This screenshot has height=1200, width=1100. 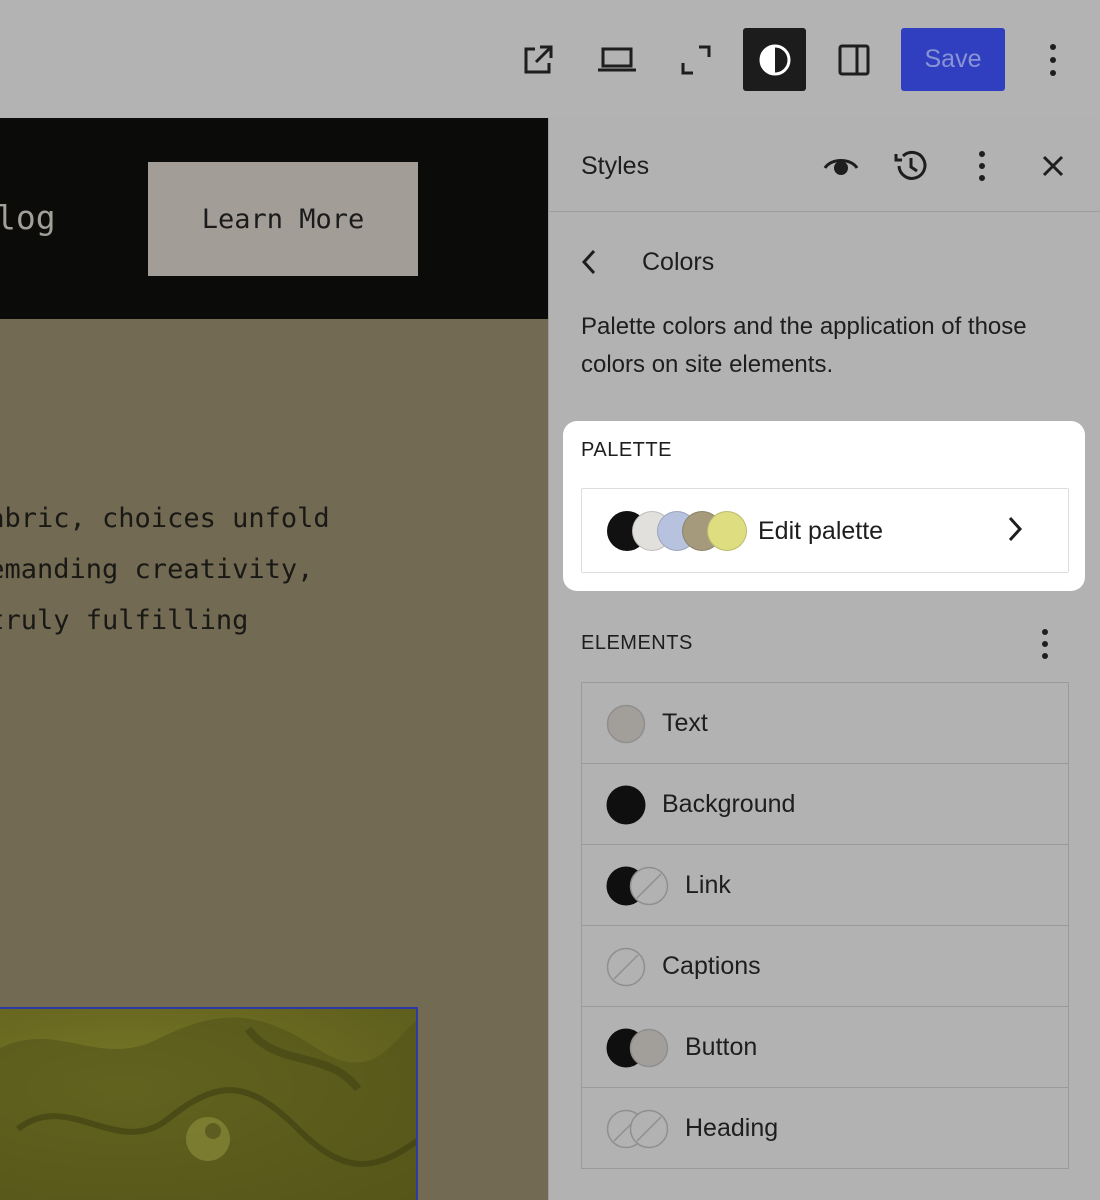 I want to click on elements-options-icon, so click(x=1045, y=644).